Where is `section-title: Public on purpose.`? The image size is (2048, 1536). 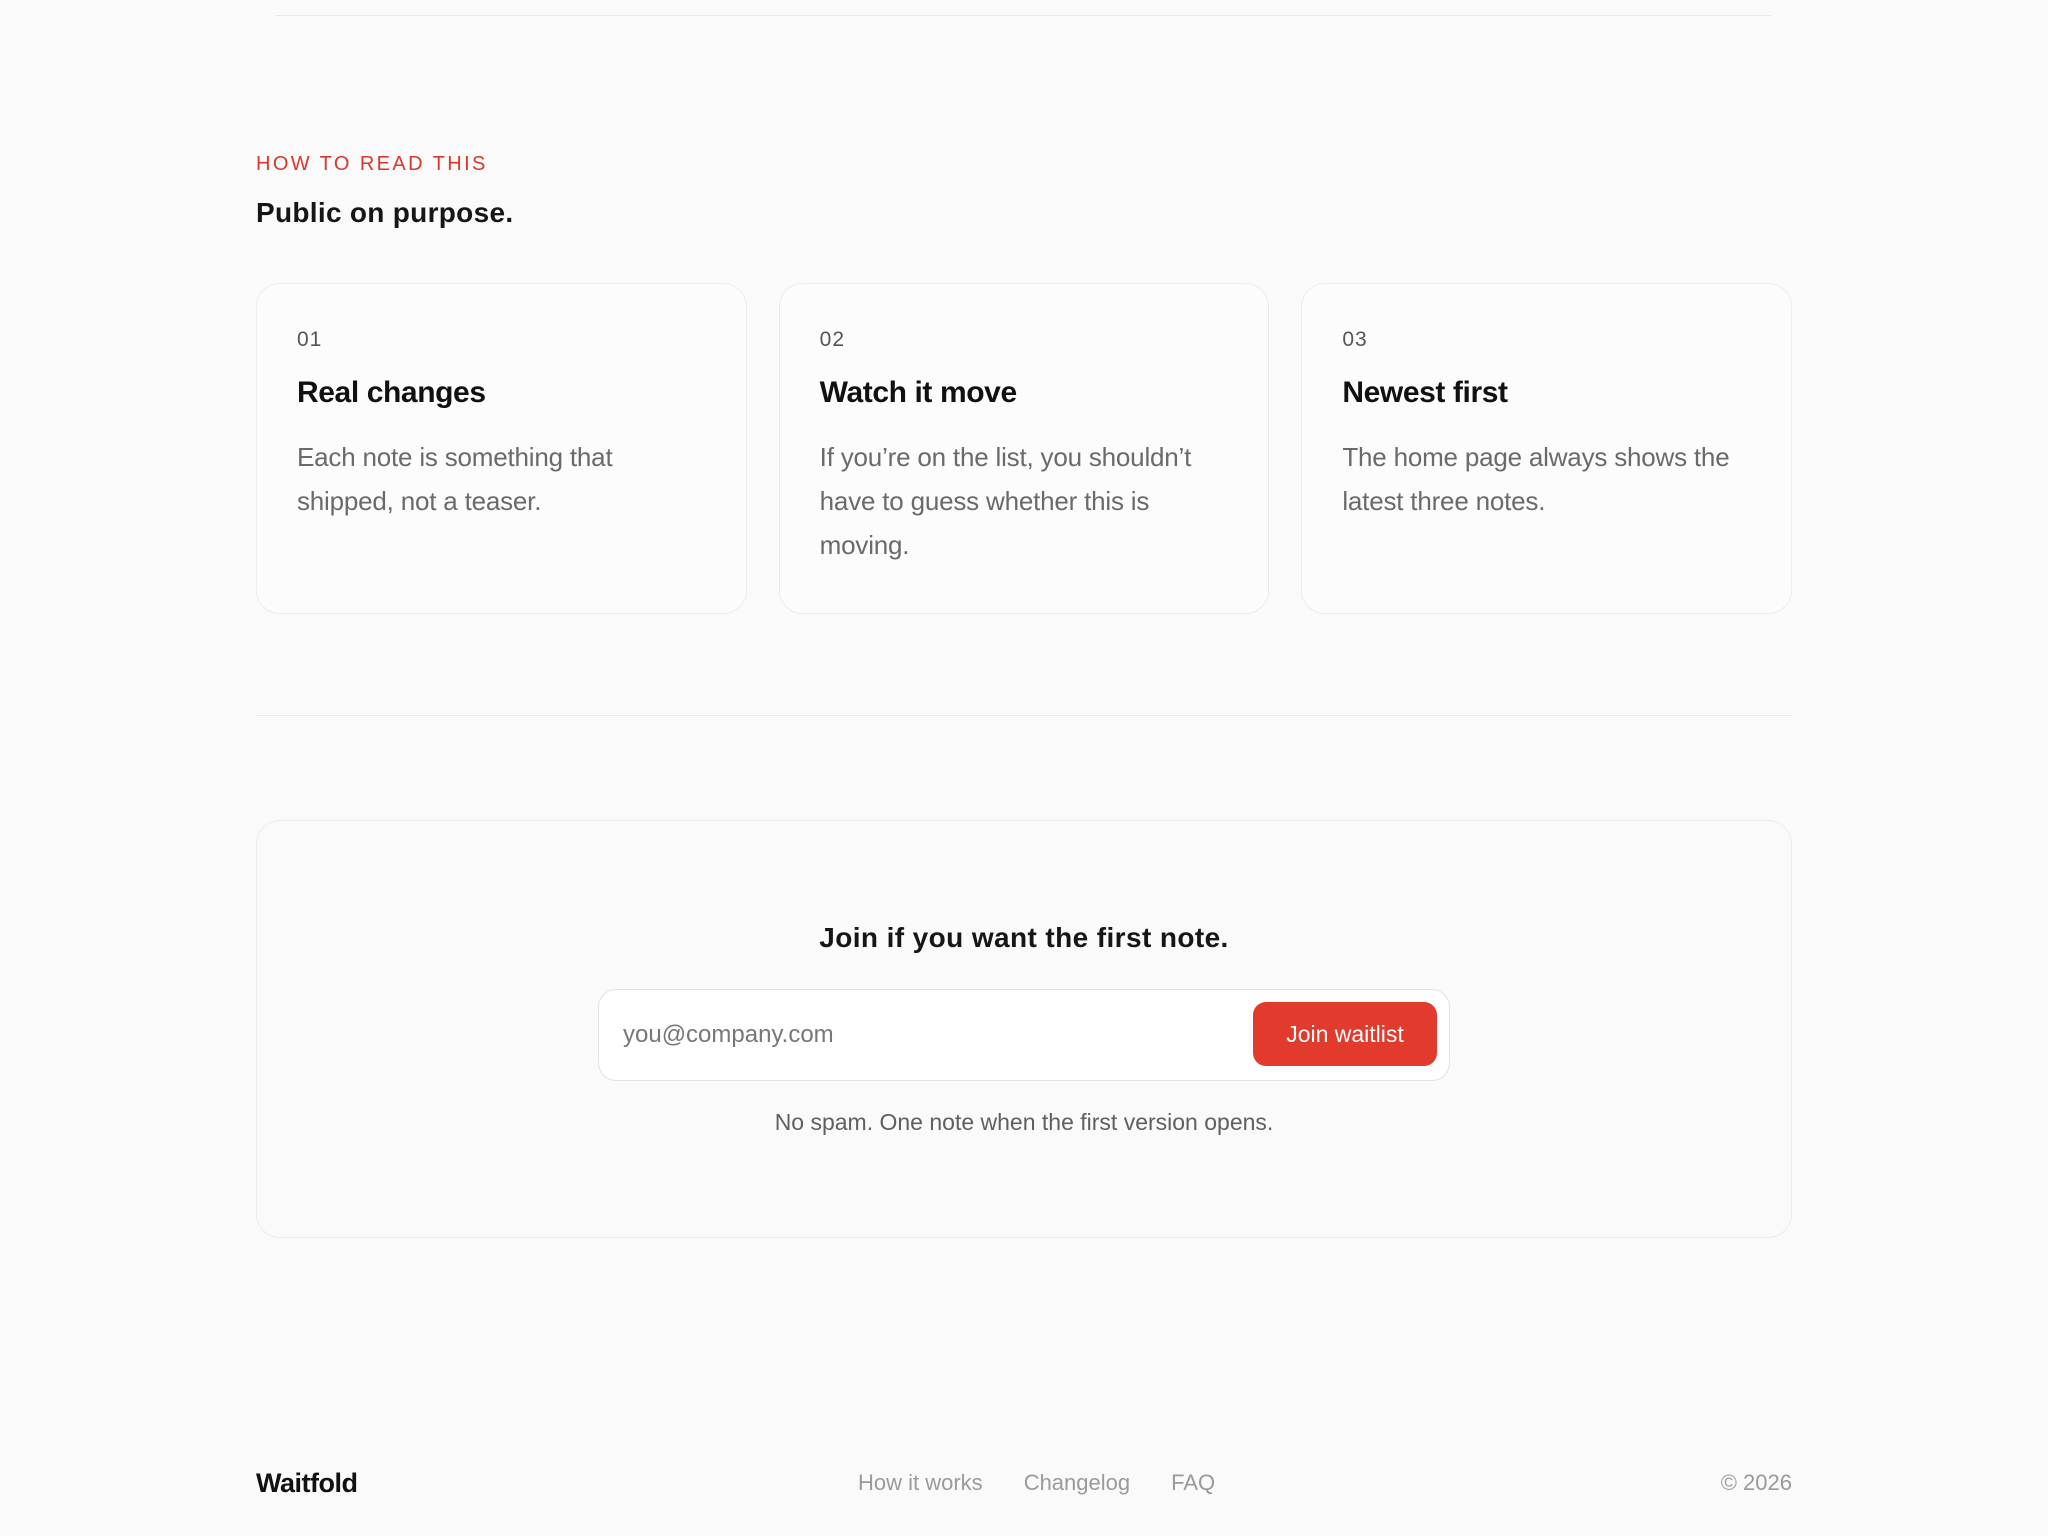 section-title: Public on purpose. is located at coordinates (385, 212).